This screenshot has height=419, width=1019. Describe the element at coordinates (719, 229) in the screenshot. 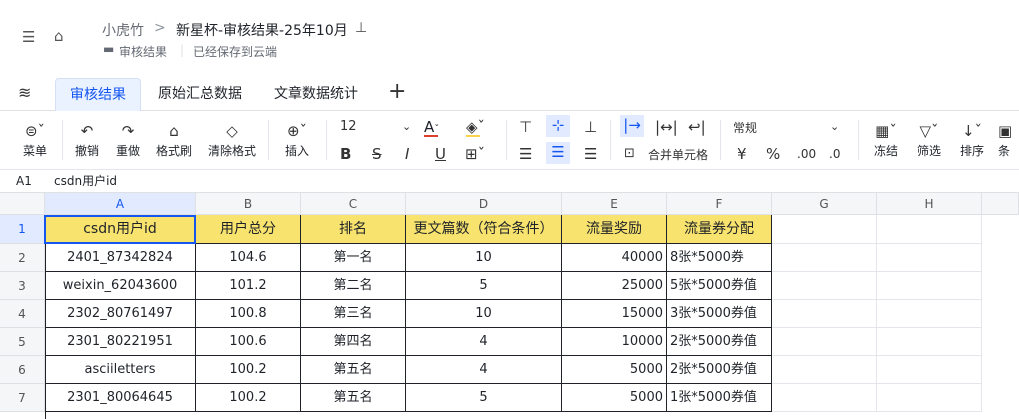

I see `header-voucher-allocation: 流量券分配` at that location.